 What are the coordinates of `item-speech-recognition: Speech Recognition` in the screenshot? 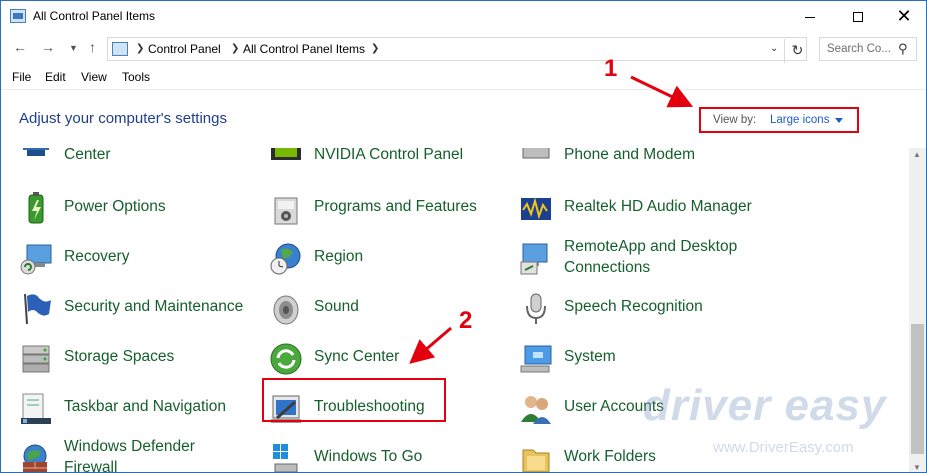 It's located at (639, 308).